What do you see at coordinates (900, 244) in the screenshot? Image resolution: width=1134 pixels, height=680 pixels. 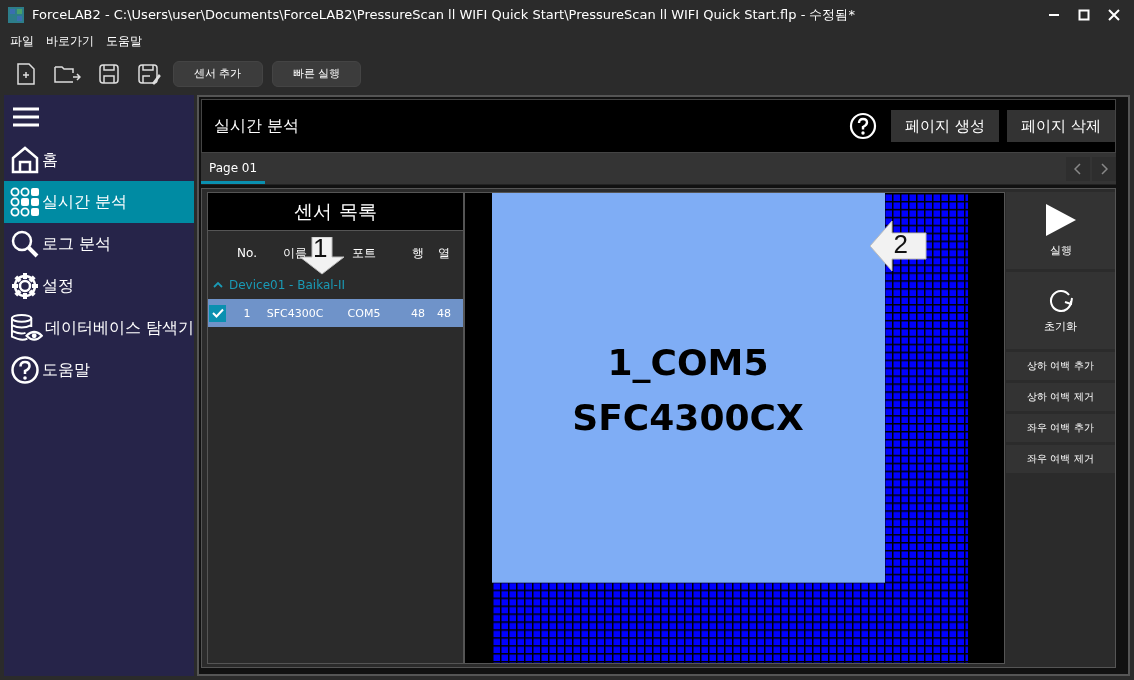 I see `callout-number: 2` at bounding box center [900, 244].